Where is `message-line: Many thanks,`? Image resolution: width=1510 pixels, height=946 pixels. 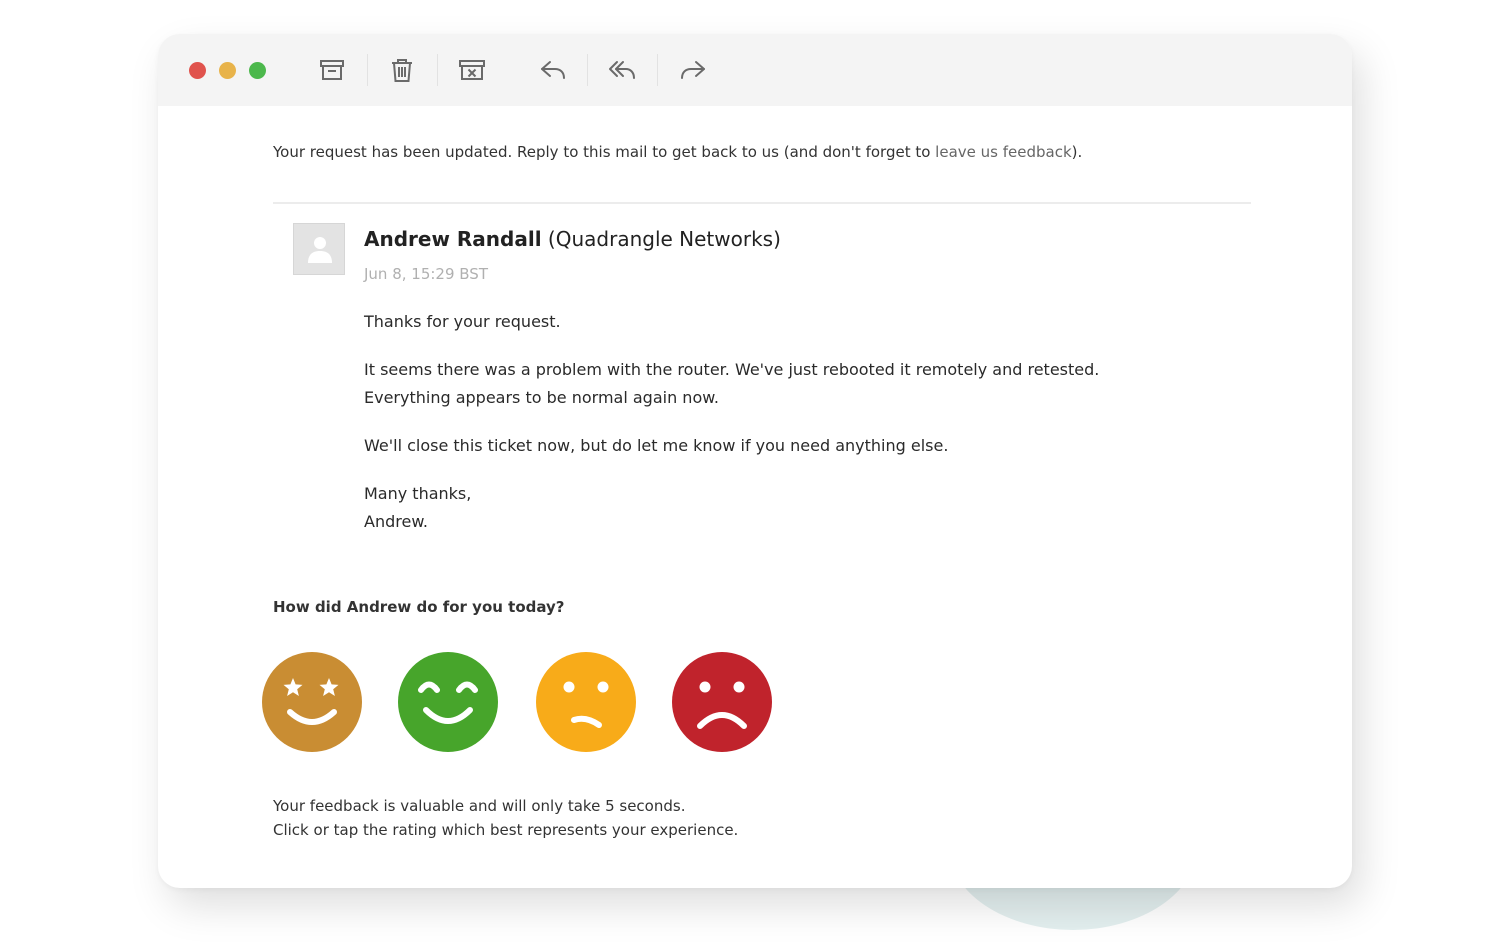
message-line: Many thanks, is located at coordinates (418, 493).